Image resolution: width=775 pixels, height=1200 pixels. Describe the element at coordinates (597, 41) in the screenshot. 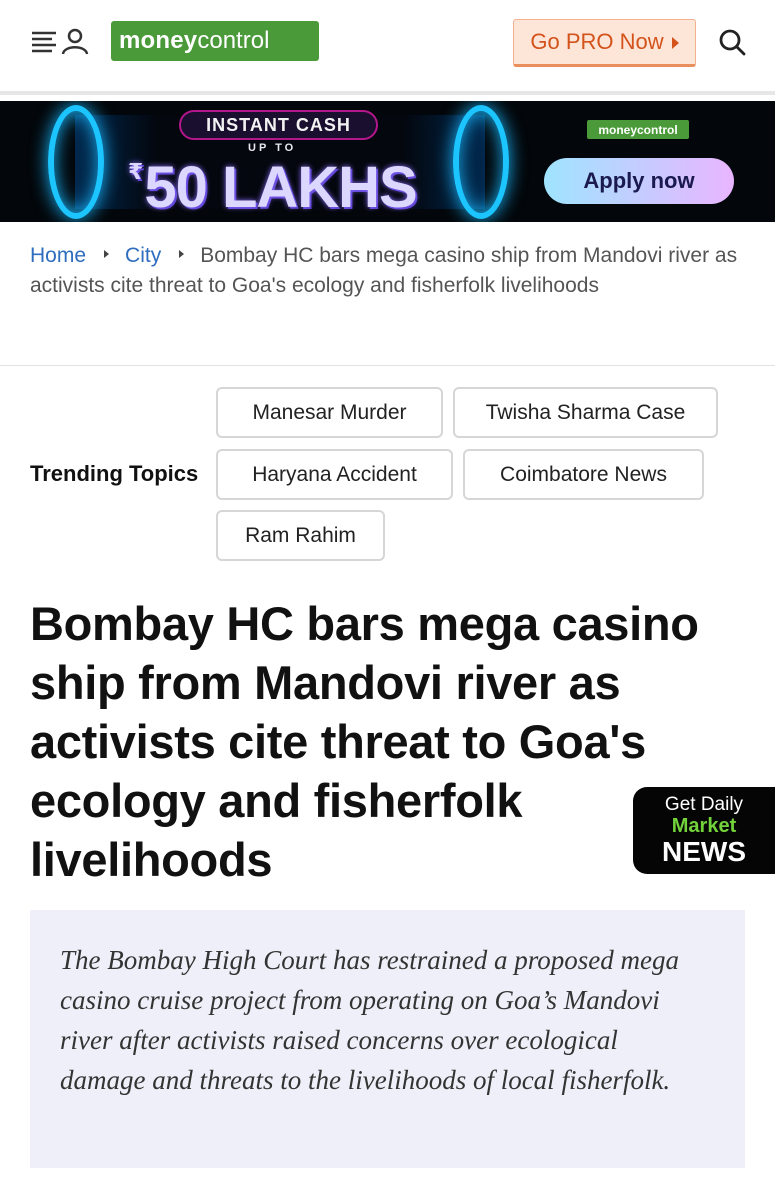

I see `go-pro-label: Go PRO Now` at that location.